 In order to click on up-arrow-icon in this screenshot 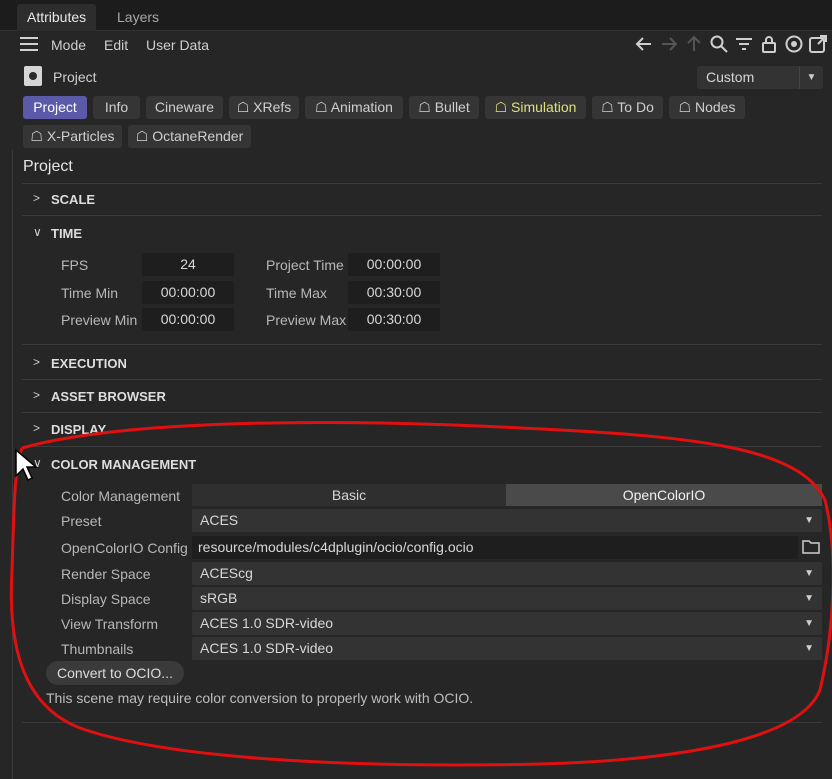, I will do `click(694, 44)`.